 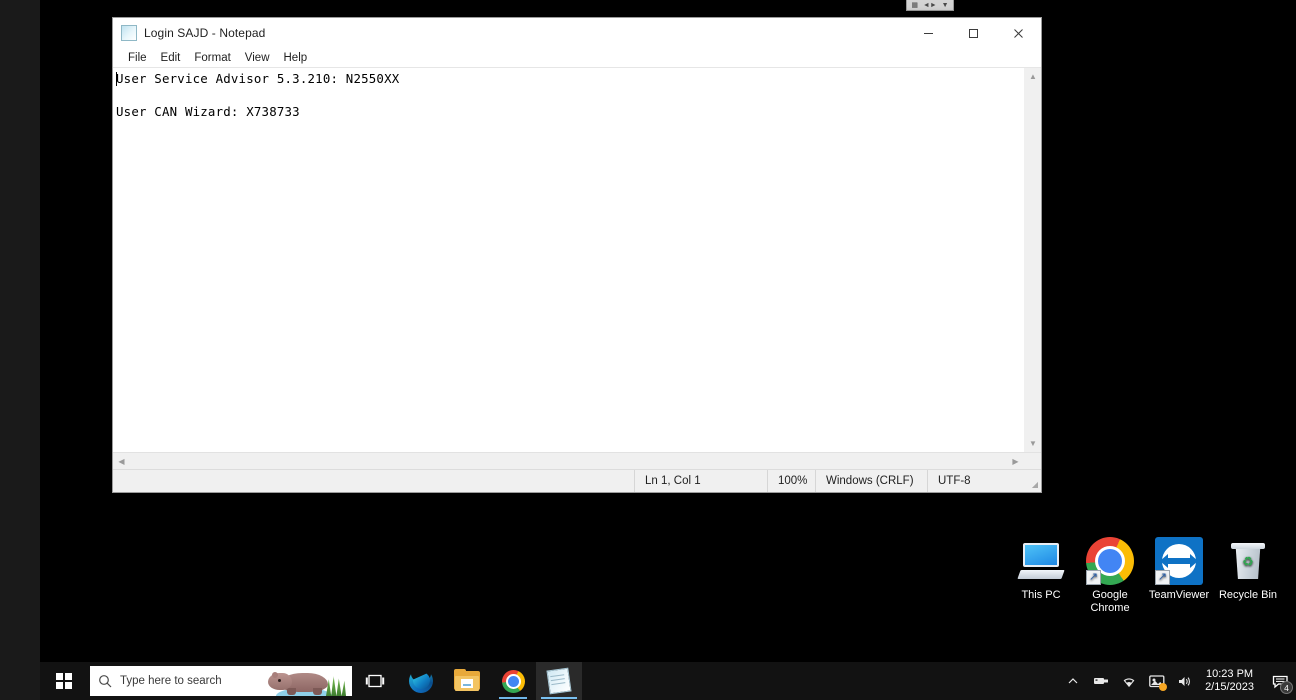 I want to click on task-view-icon, so click(x=375, y=681).